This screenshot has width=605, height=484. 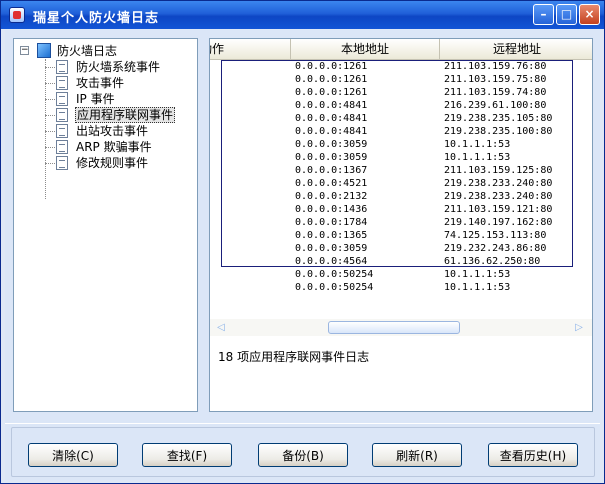 I want to click on column-header-action: 动作, so click(x=250, y=49).